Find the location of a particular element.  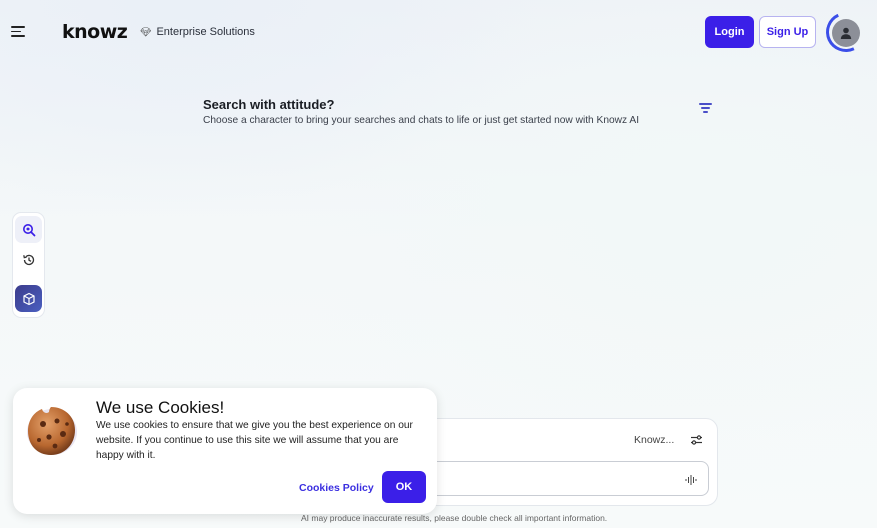

cookie-title: We use Cookies! is located at coordinates (160, 407).